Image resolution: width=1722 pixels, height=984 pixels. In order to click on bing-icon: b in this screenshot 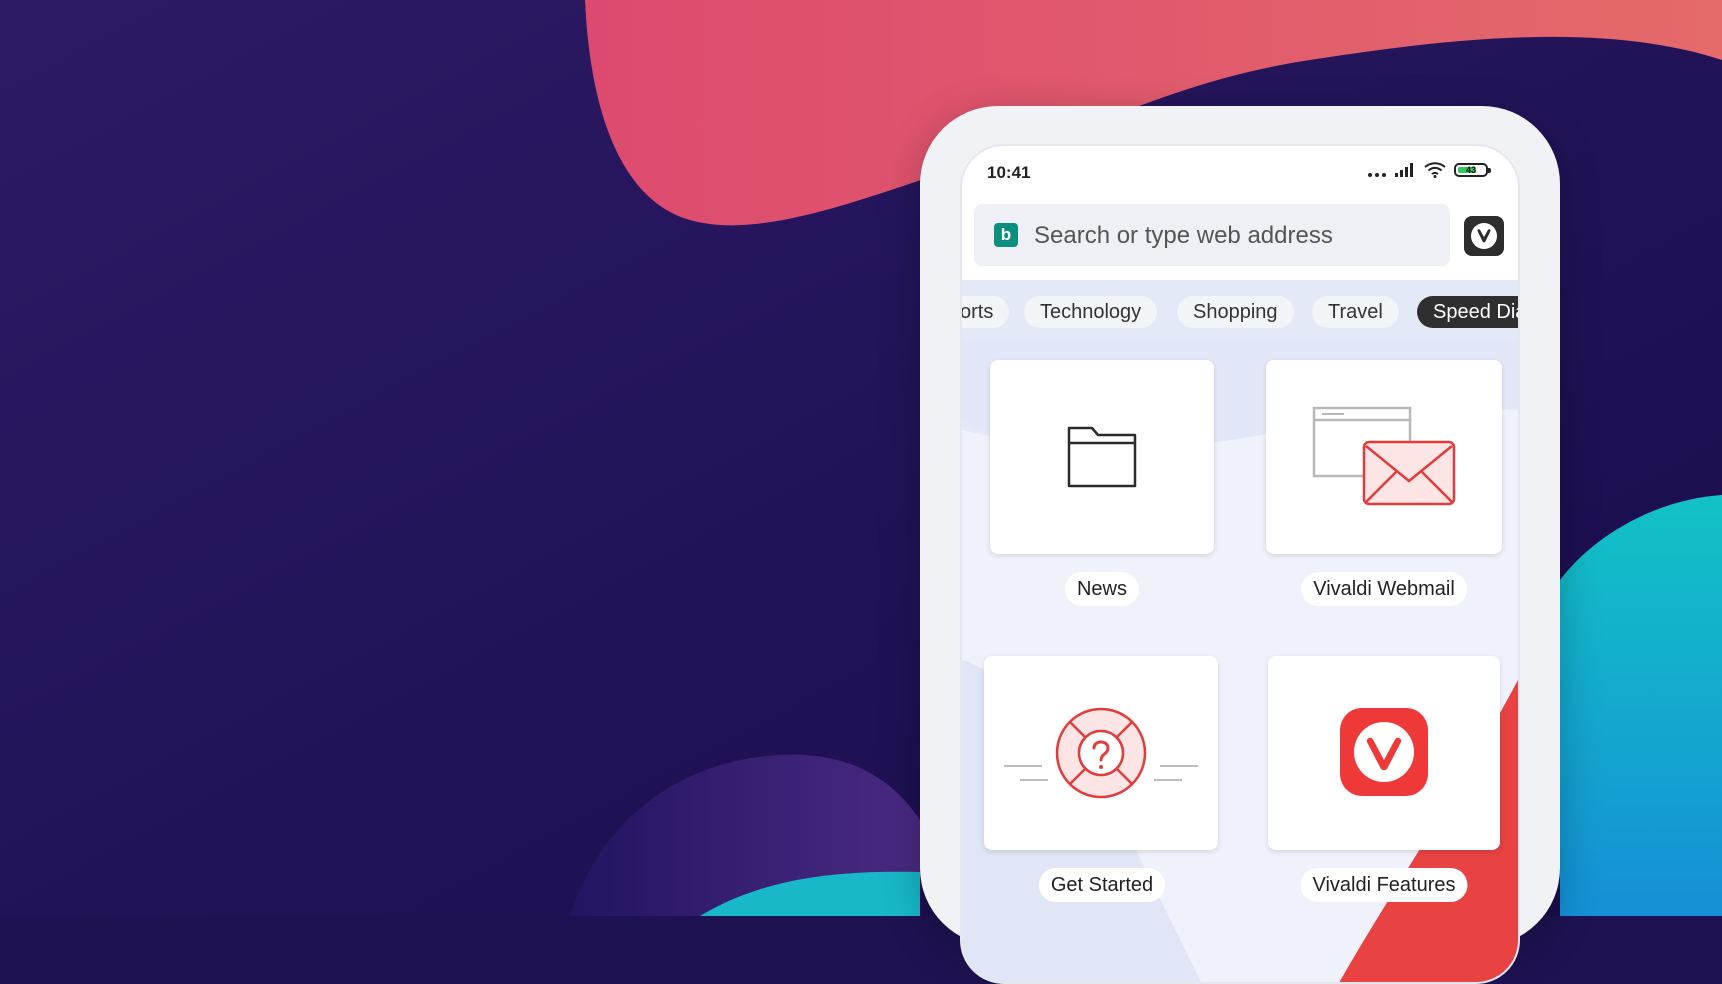, I will do `click(1006, 235)`.